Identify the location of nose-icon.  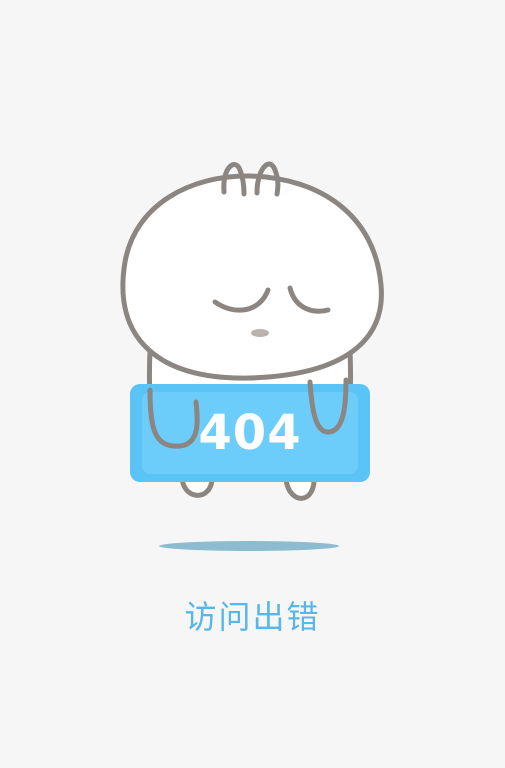
(260, 333).